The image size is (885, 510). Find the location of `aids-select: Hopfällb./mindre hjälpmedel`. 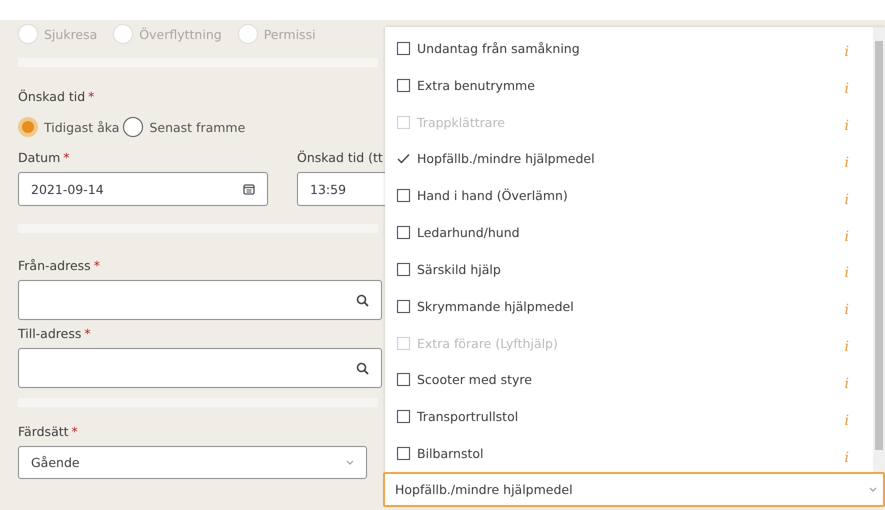

aids-select: Hopfällb./mindre hjälpmedel is located at coordinates (634, 489).